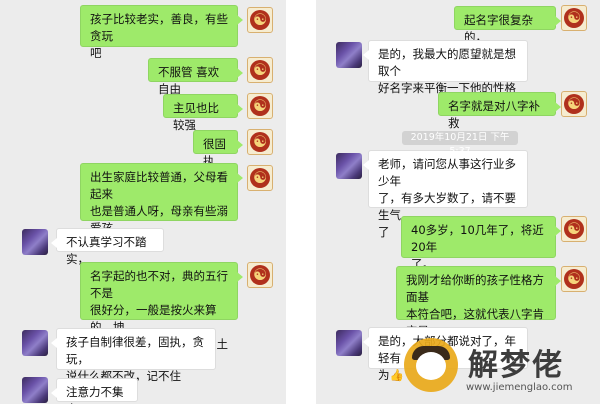  Describe the element at coordinates (481, 243) in the screenshot. I see `sent-message-bubble: 40多岁，10几年了，将近20年 了。` at that location.